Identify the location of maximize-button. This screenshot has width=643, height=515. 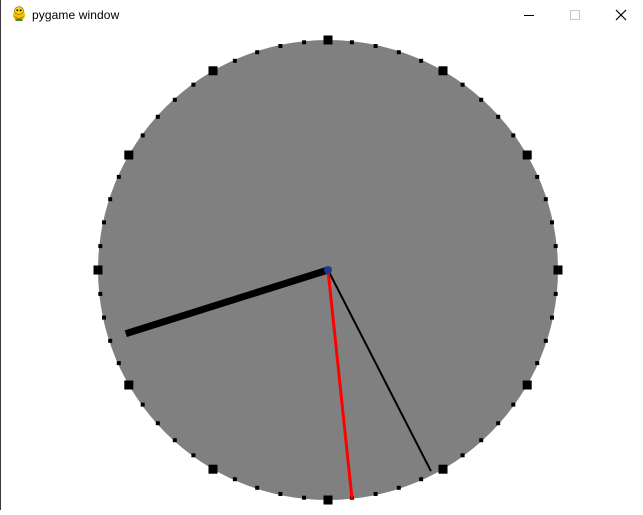
(575, 15).